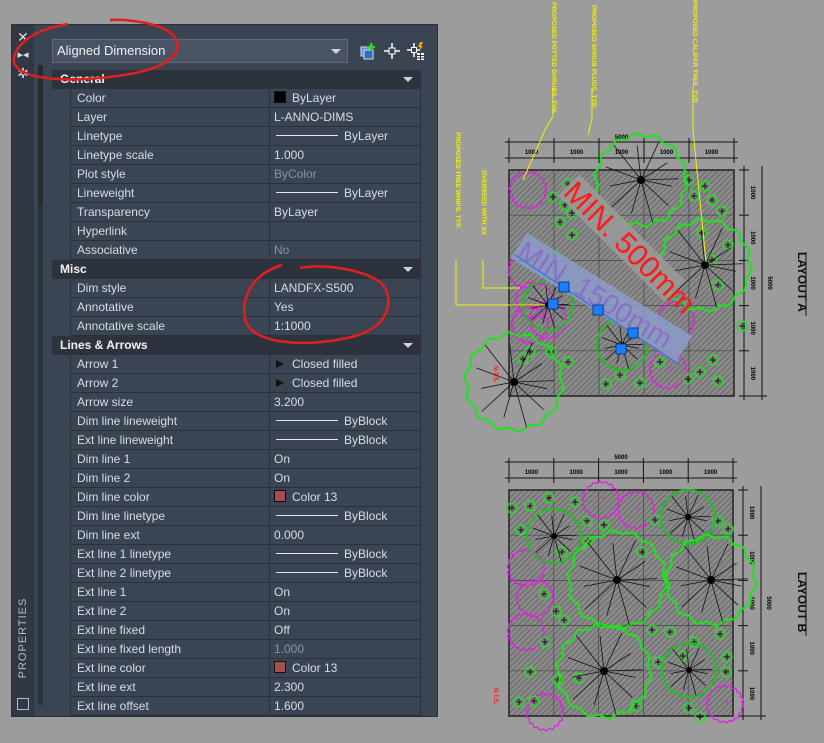 This screenshot has width=824, height=743. Describe the element at coordinates (245, 421) in the screenshot. I see `property-row-dim-line-lineweight: Dim line lineweight ByBlock` at that location.